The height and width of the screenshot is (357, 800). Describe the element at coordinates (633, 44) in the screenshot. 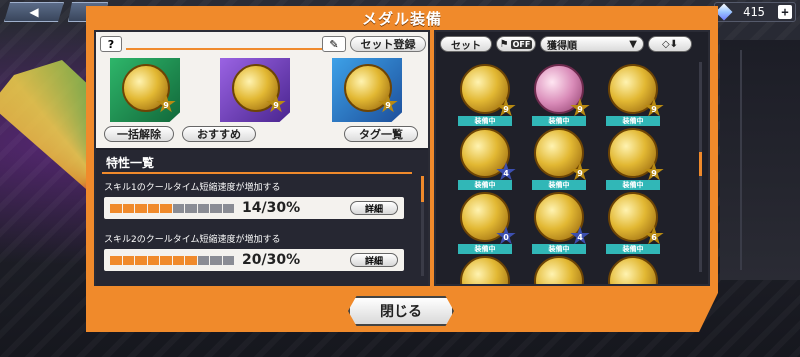

I see `dropdown-arrow-icon: ▼` at that location.